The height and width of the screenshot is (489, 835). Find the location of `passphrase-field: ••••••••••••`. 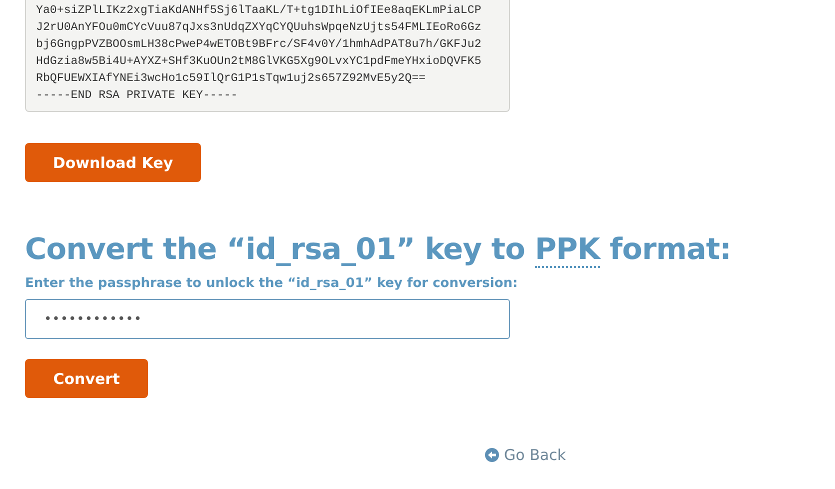

passphrase-field: •••••••••••• is located at coordinates (267, 319).